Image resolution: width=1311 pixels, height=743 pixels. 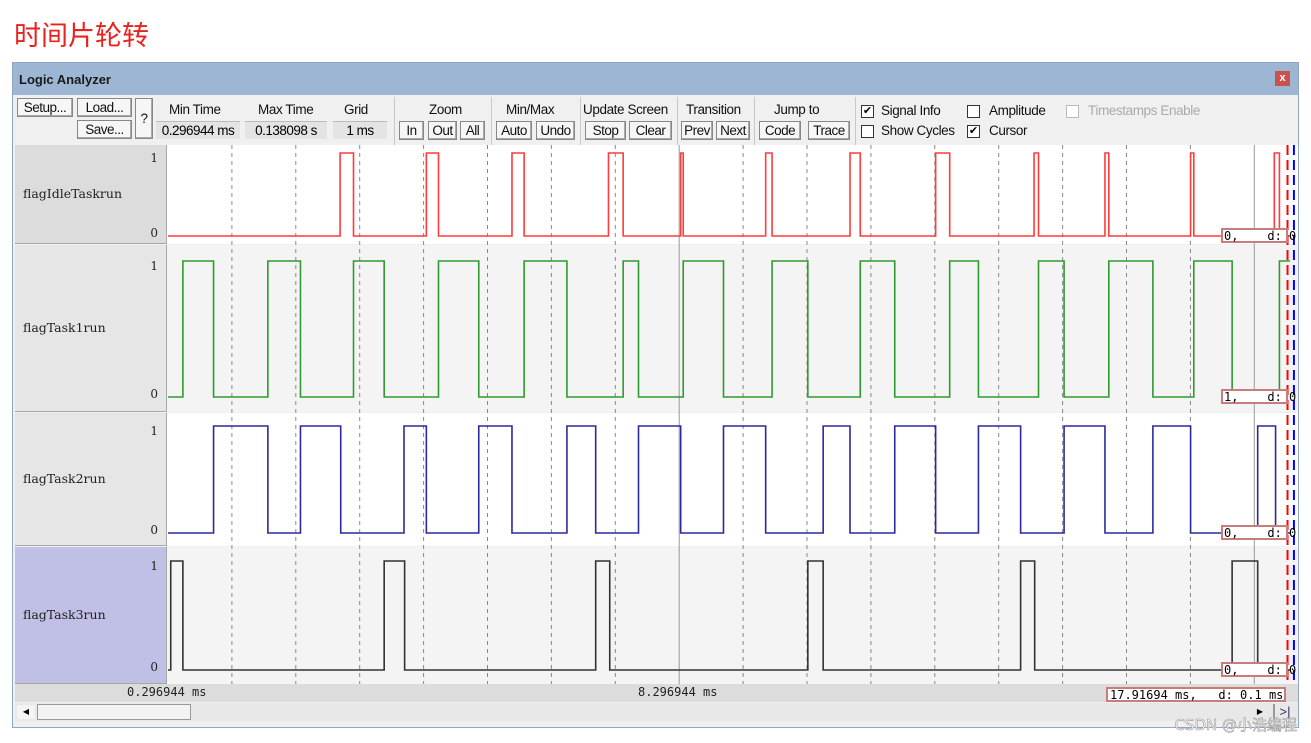 What do you see at coordinates (360, 130) in the screenshot?
I see `grid-value: 1 ms` at bounding box center [360, 130].